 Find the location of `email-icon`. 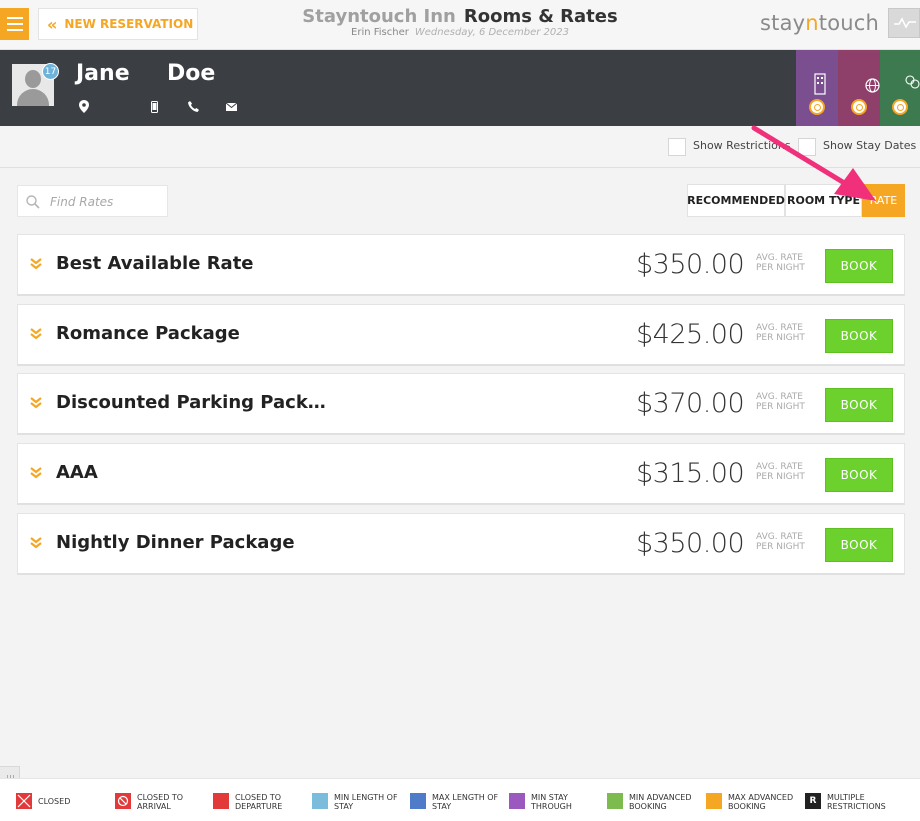

email-icon is located at coordinates (231, 107).